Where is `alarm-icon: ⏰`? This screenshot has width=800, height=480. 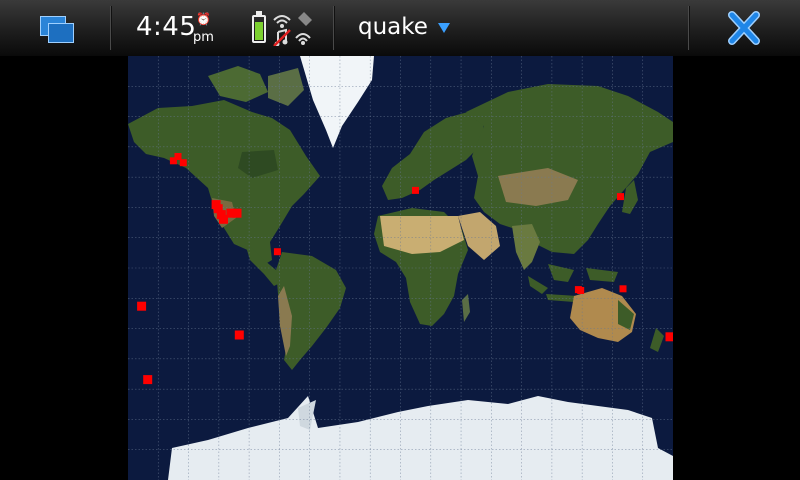 alarm-icon: ⏰ is located at coordinates (203, 19).